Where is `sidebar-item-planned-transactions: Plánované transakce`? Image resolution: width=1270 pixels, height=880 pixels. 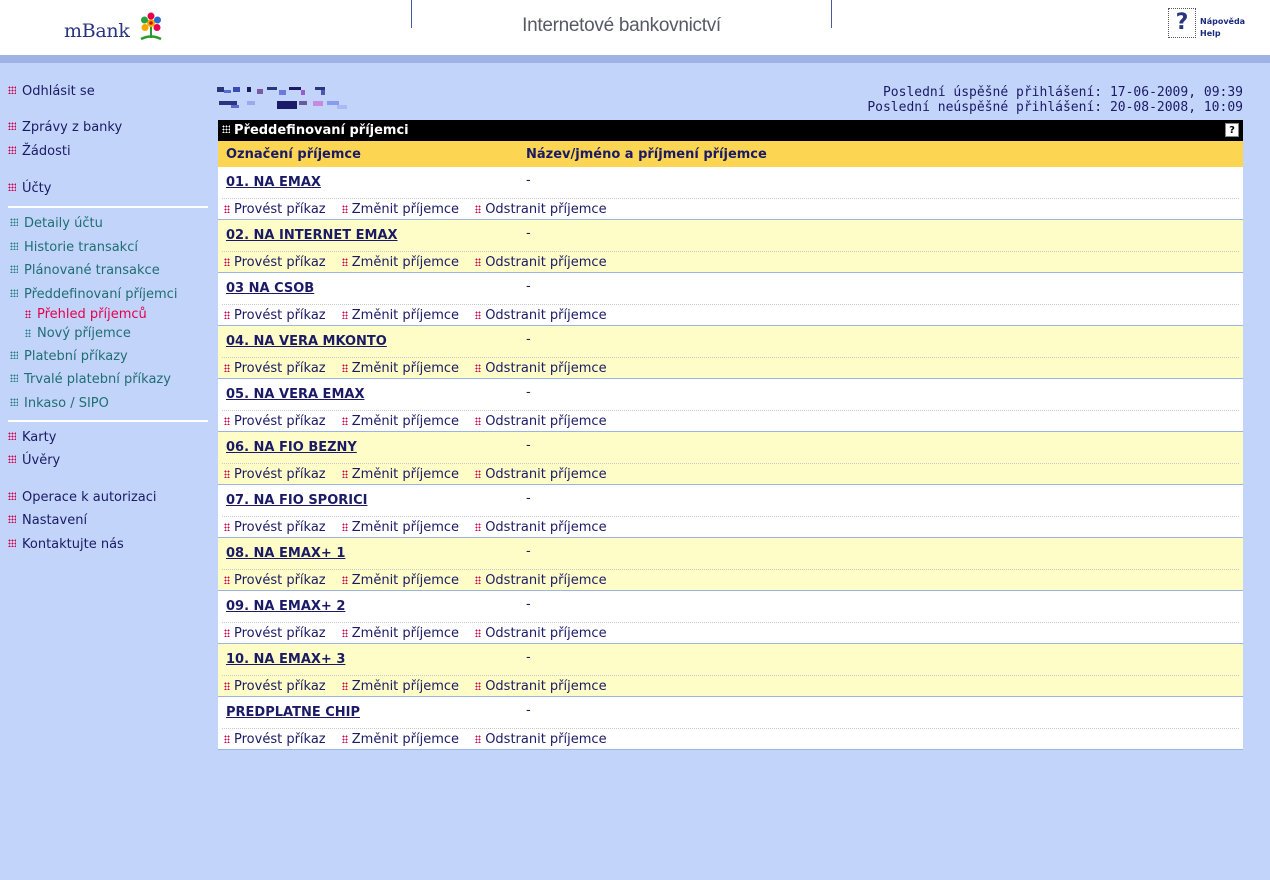 sidebar-item-planned-transactions: Plánované transakce is located at coordinates (85, 270).